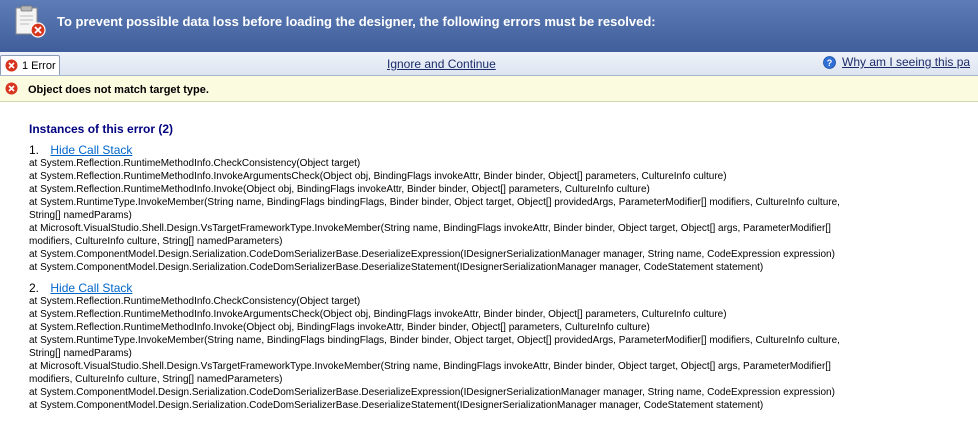 The width and height of the screenshot is (978, 424). I want to click on help-icon: ?, so click(829, 62).